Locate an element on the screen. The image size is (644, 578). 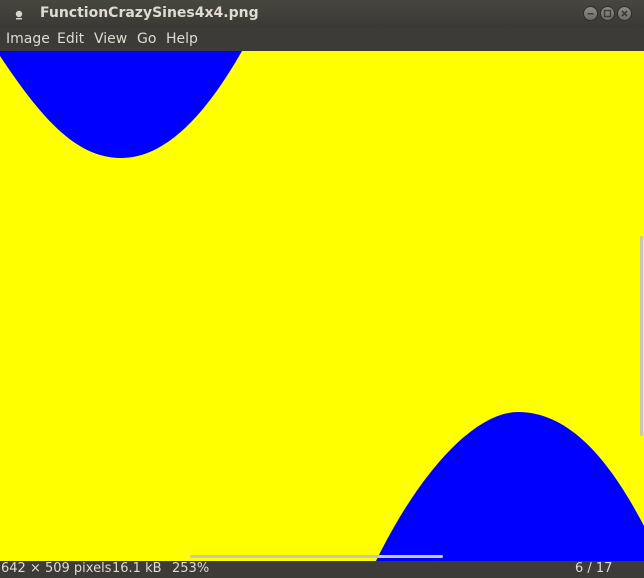
maximize-icon is located at coordinates (607, 13).